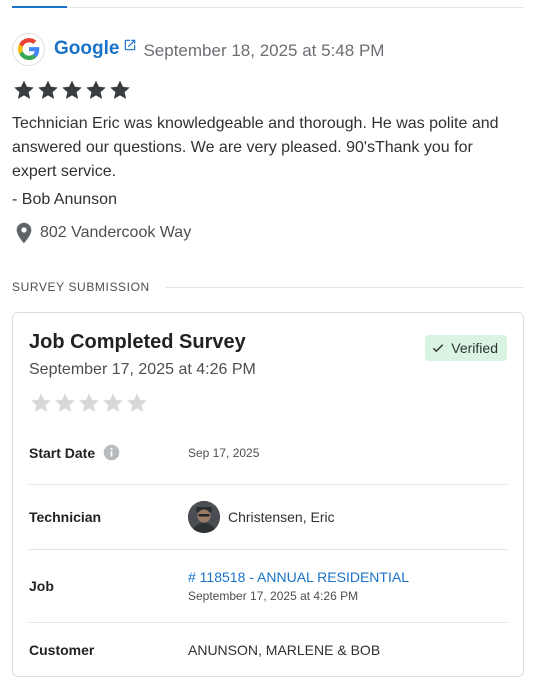 Image resolution: width=560 pixels, height=697 pixels. Describe the element at coordinates (137, 342) in the screenshot. I see `survey-title: Job Completed Survey` at that location.